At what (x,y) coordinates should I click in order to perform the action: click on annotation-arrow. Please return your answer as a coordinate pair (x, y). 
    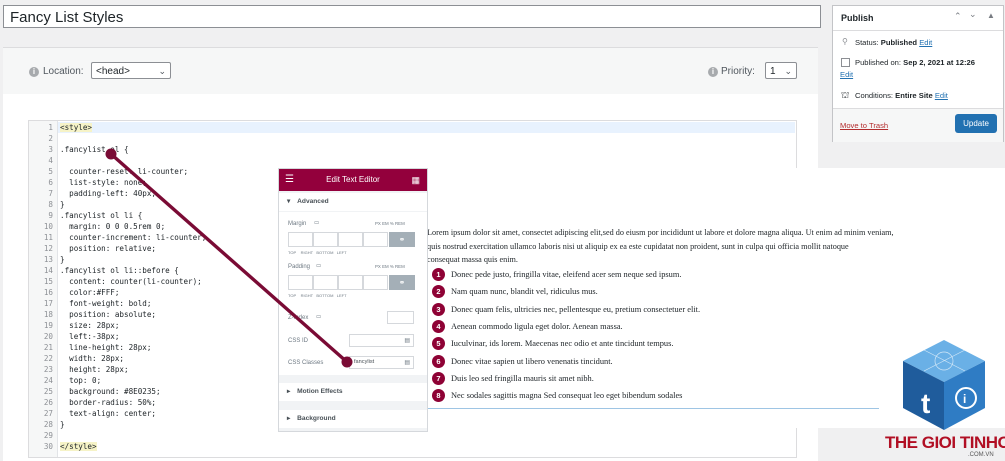
    Looking at the image, I should click on (229, 258).